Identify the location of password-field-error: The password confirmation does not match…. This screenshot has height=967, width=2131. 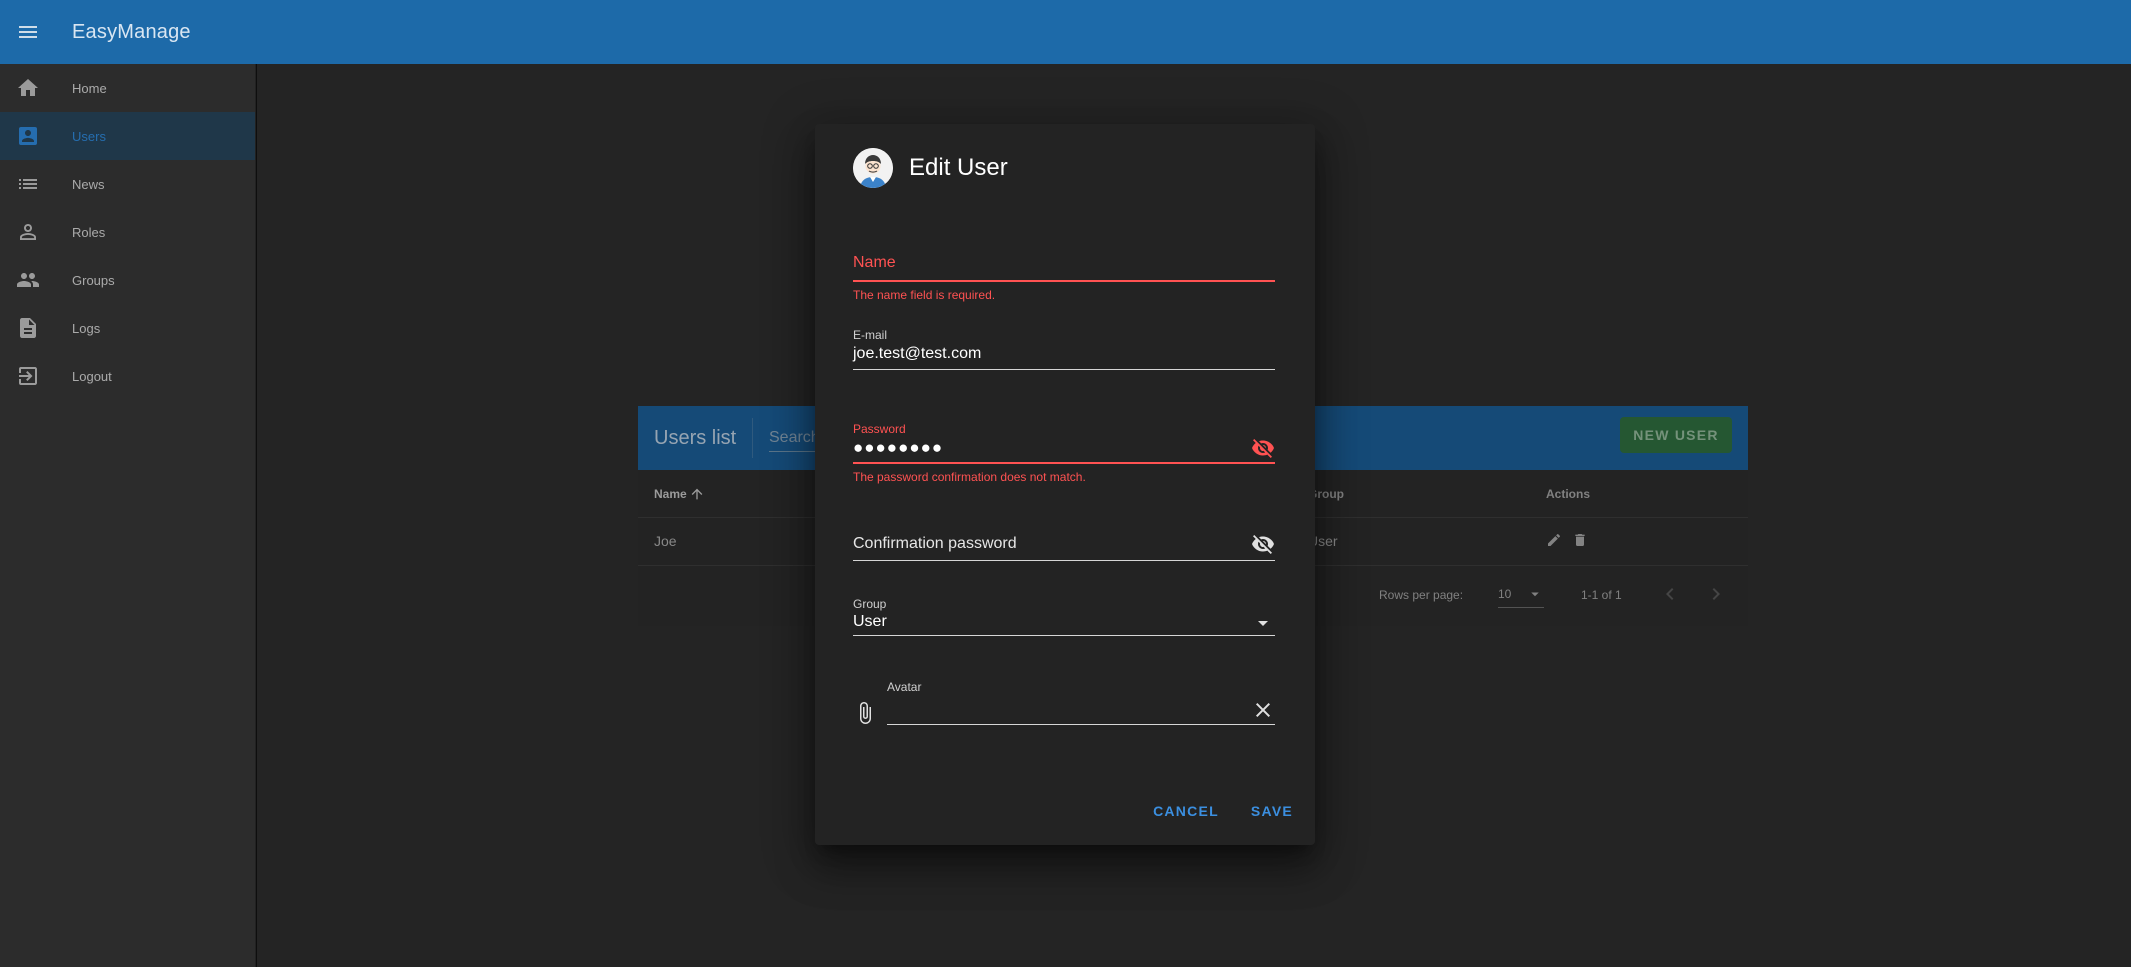
(969, 477).